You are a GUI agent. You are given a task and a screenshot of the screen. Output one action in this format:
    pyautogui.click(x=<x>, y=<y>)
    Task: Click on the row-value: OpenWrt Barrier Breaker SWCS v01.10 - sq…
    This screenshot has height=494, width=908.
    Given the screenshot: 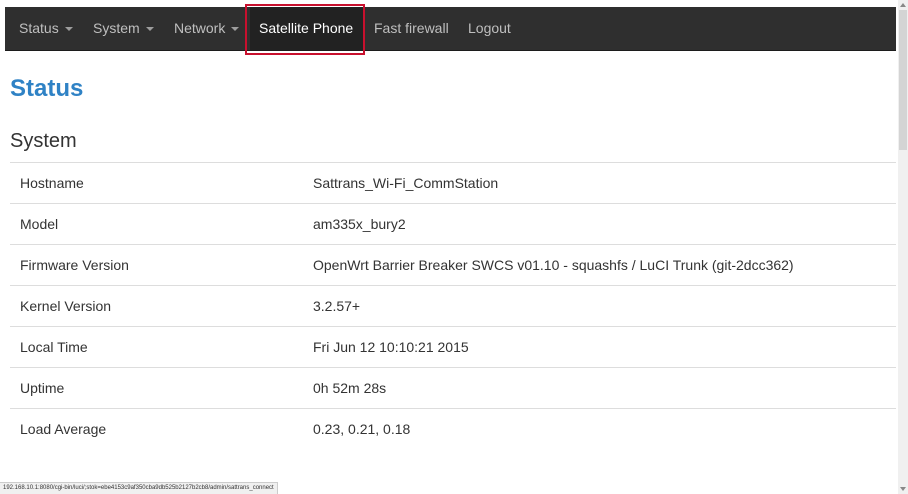 What is the action you would take?
    pyautogui.click(x=599, y=265)
    